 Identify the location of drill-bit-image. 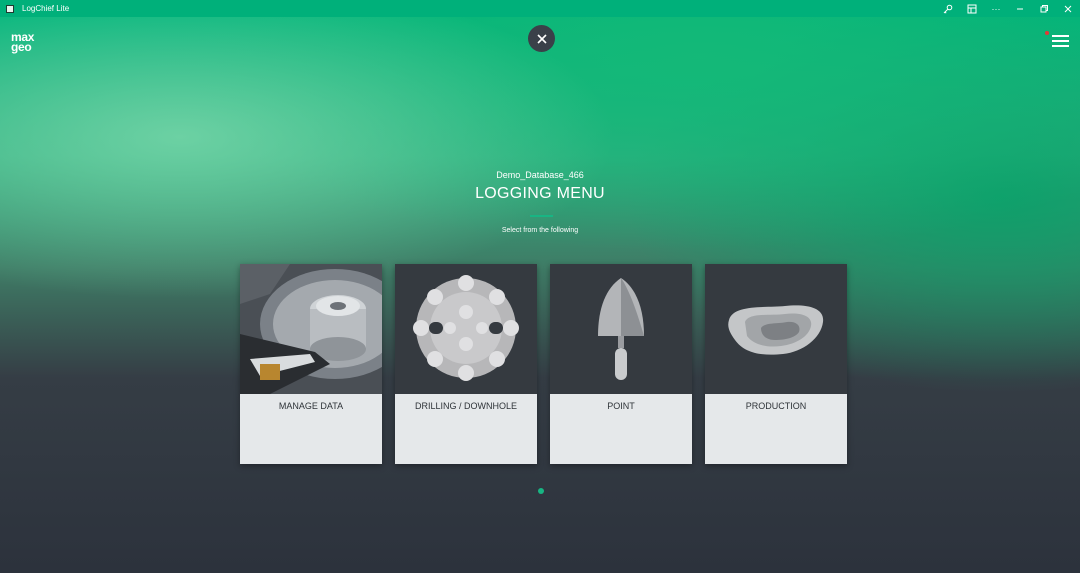
(466, 329).